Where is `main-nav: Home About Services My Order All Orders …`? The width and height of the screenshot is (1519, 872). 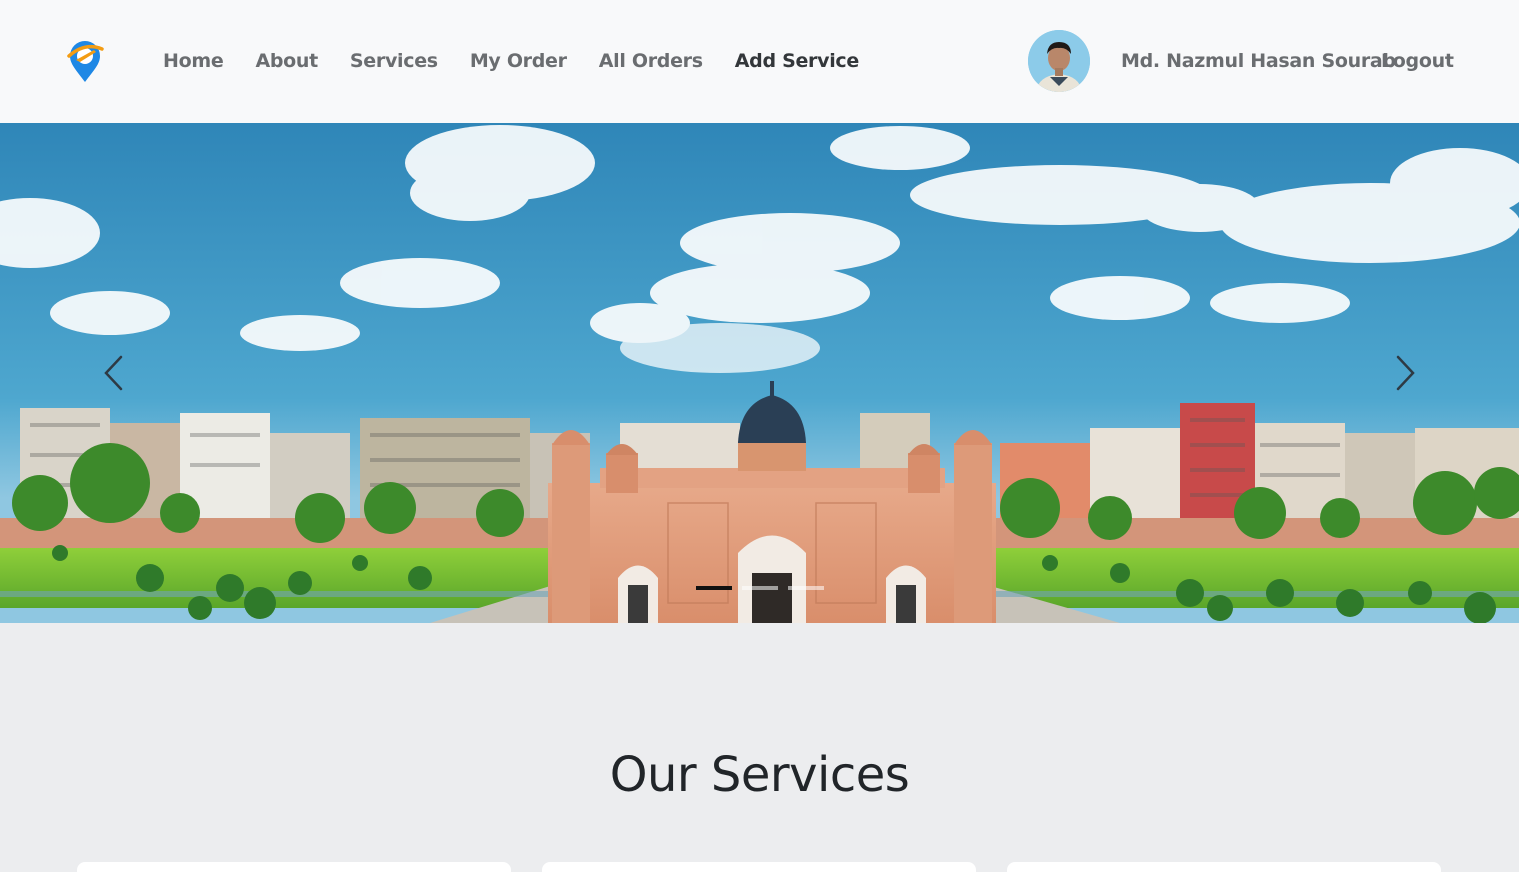 main-nav: Home About Services My Order All Orders … is located at coordinates (527, 61).